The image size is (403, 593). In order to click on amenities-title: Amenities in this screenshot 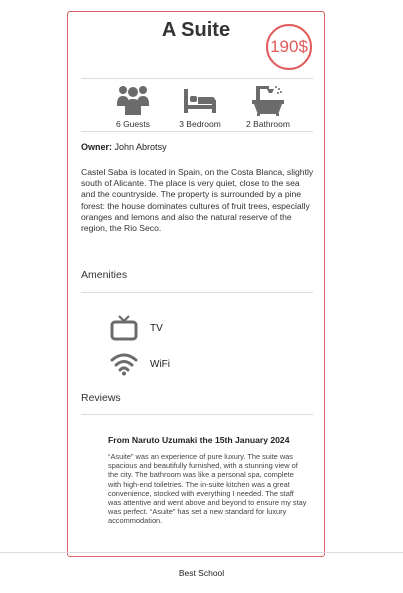, I will do `click(104, 275)`.